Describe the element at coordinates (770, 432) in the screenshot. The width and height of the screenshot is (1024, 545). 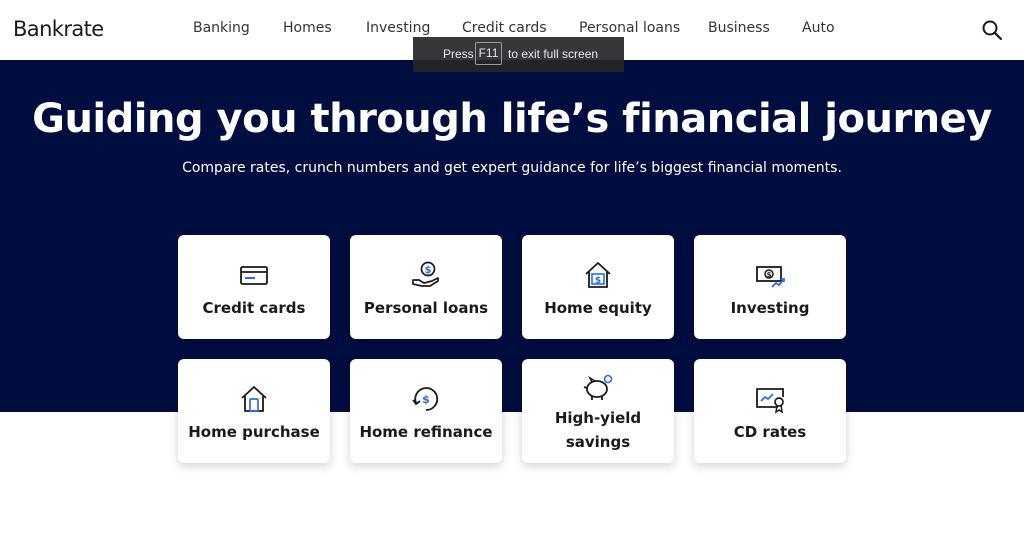
I see `card-label: CD rates` at that location.